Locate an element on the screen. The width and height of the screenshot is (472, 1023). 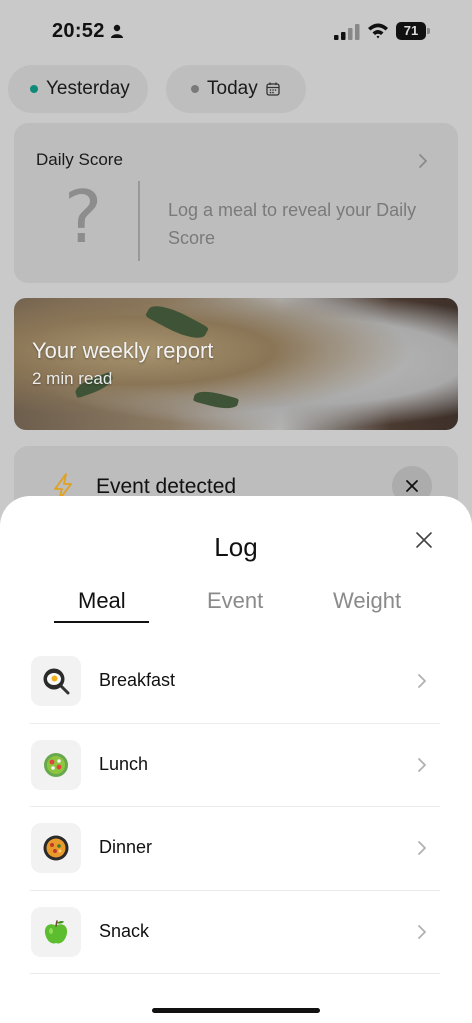
gray-dot-icon is located at coordinates (195, 89).